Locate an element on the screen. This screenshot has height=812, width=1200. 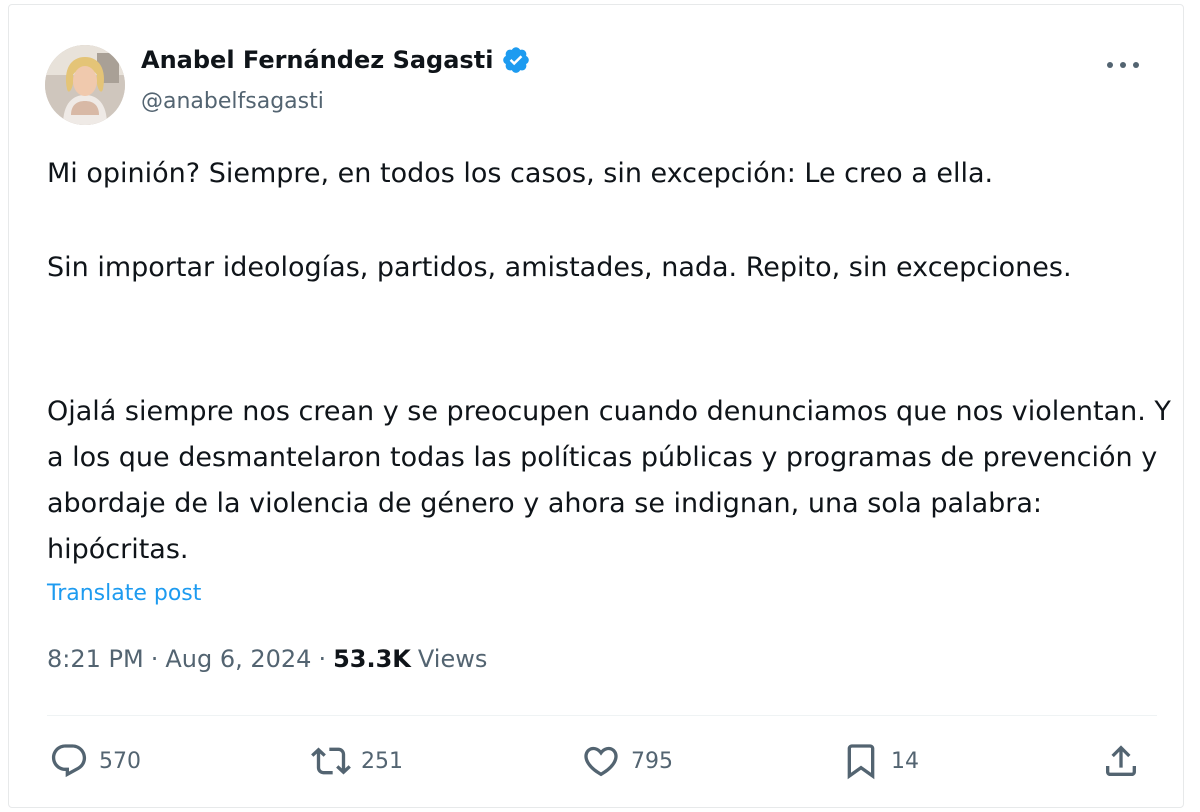
bookmark-button: 14 is located at coordinates (880, 761).